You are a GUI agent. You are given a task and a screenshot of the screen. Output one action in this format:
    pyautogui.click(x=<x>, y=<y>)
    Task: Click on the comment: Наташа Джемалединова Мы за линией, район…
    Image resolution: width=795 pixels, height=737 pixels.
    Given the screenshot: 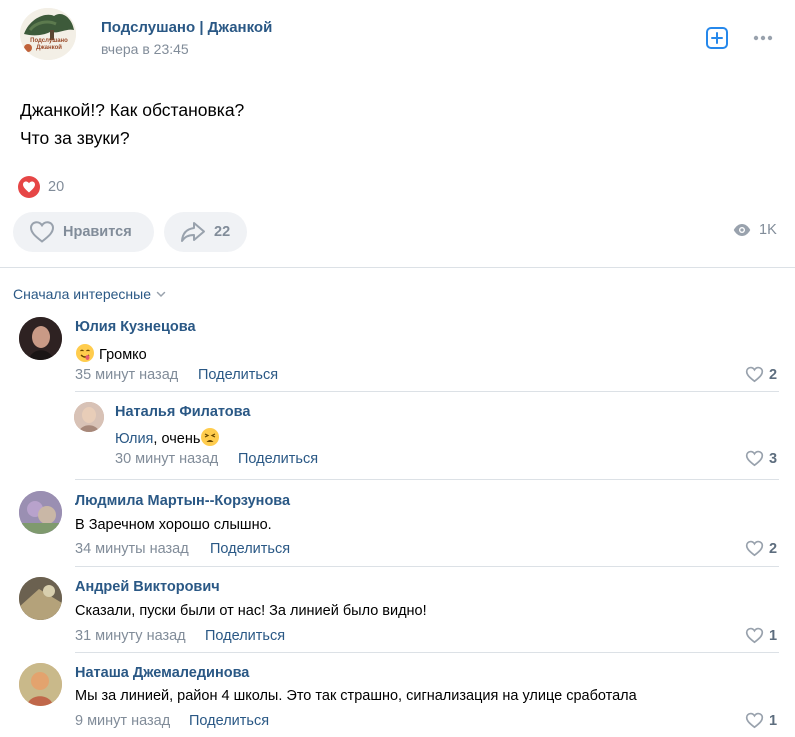 What is the action you would take?
    pyautogui.click(x=400, y=700)
    